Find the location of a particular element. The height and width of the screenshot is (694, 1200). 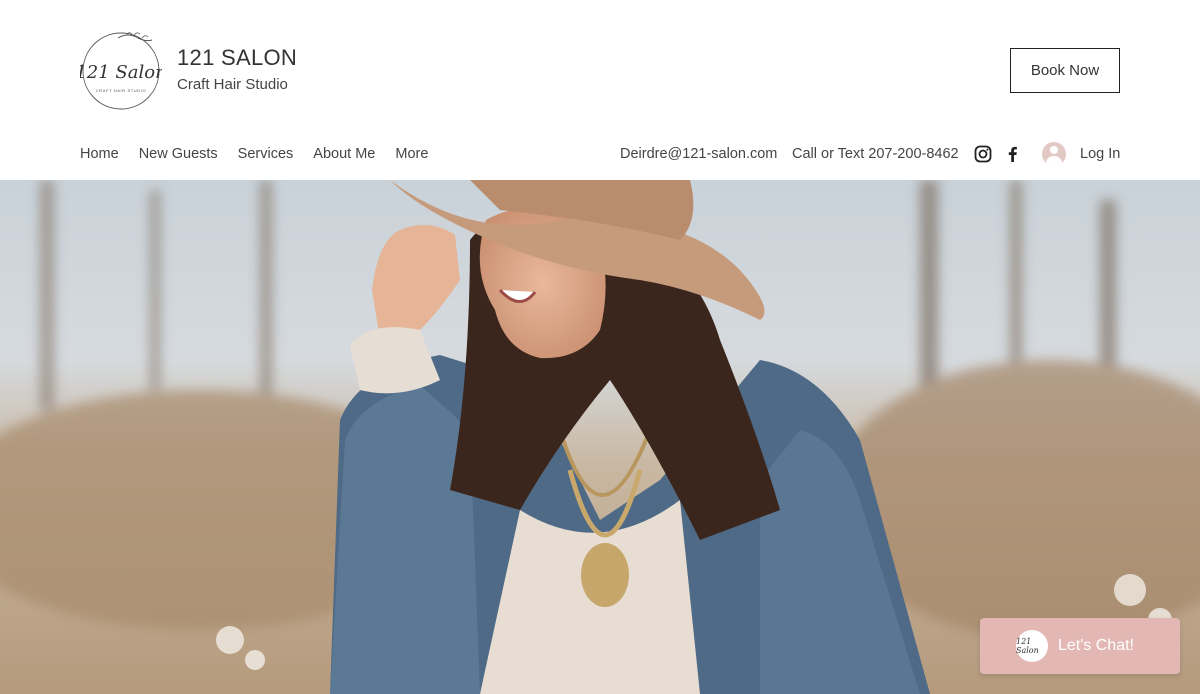

svg-text: CRAFT HAIR STUDIO is located at coordinates (121, 90).